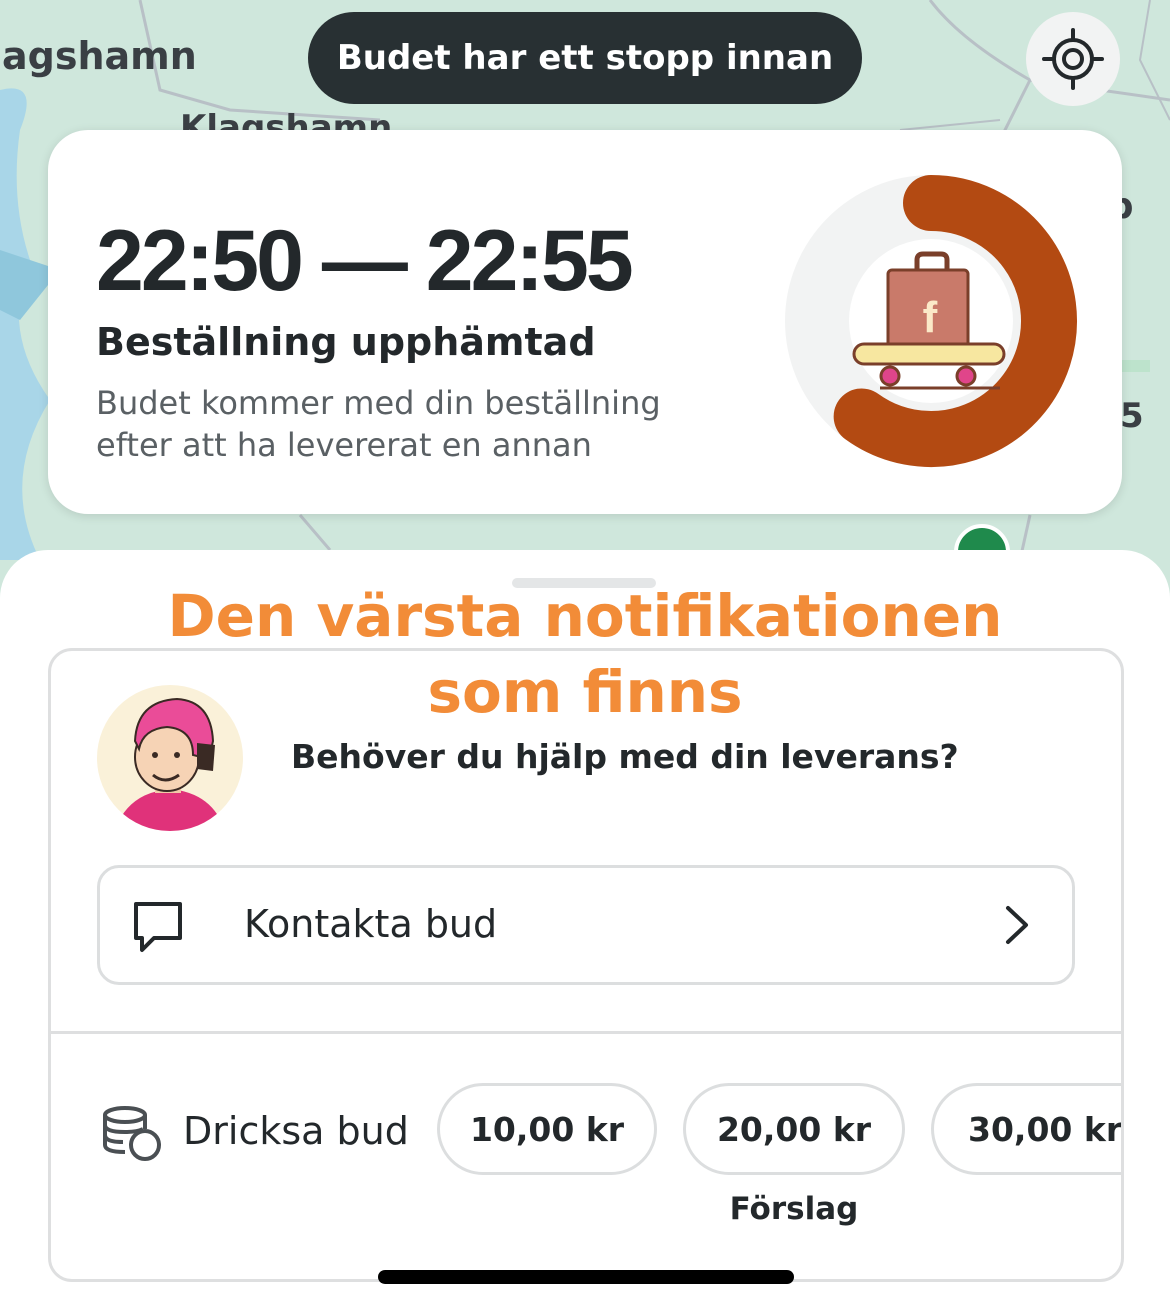 The height and width of the screenshot is (1310, 1170). What do you see at coordinates (585, 654) in the screenshot?
I see `overlay-caption: Den värsta notifikationen som finns` at bounding box center [585, 654].